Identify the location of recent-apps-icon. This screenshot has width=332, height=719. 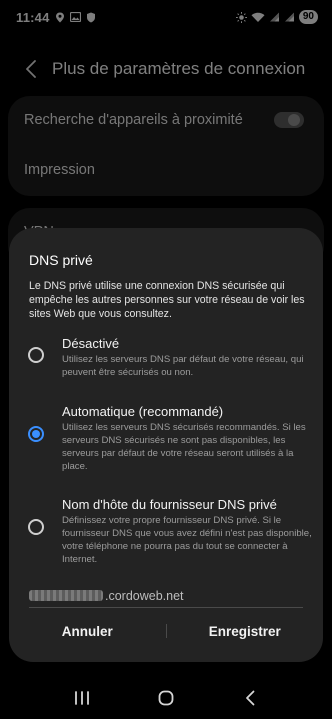
(82, 698).